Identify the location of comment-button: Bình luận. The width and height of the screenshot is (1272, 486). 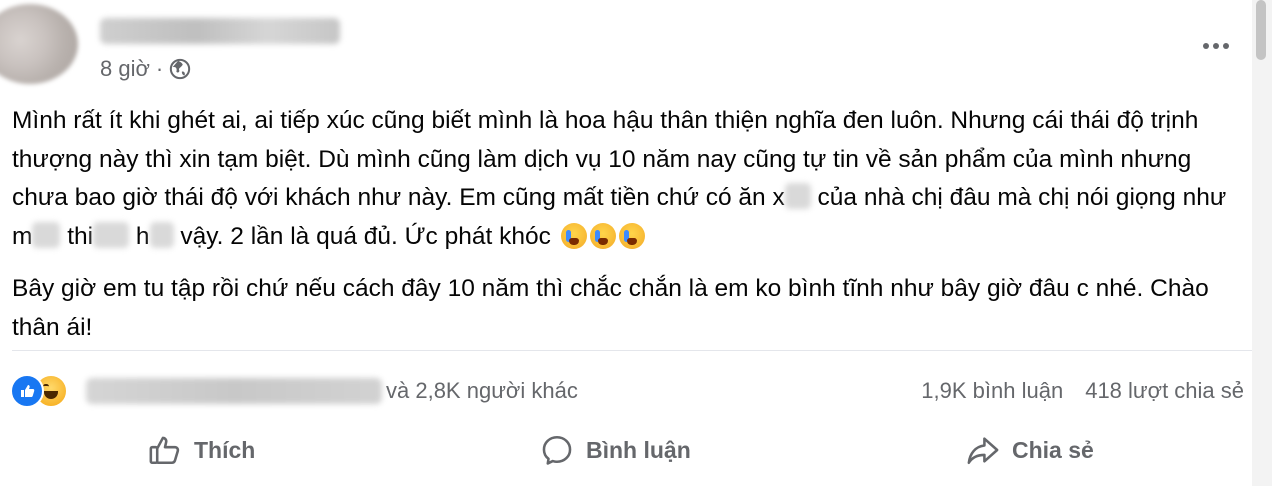
(615, 450).